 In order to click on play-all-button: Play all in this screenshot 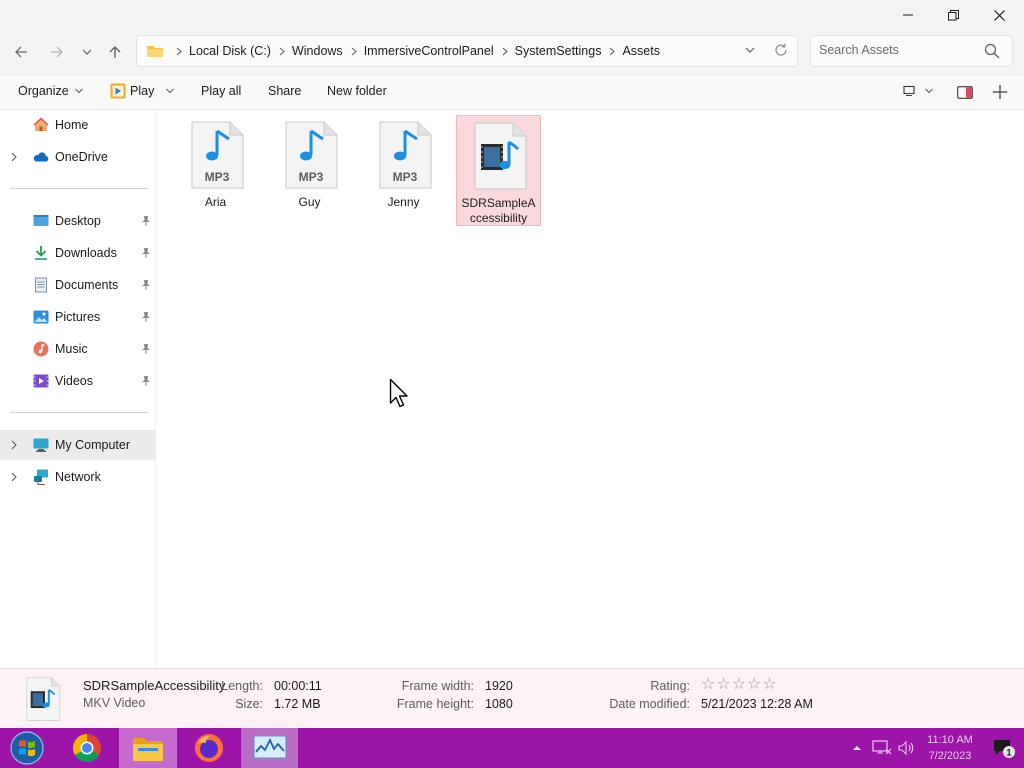, I will do `click(221, 91)`.